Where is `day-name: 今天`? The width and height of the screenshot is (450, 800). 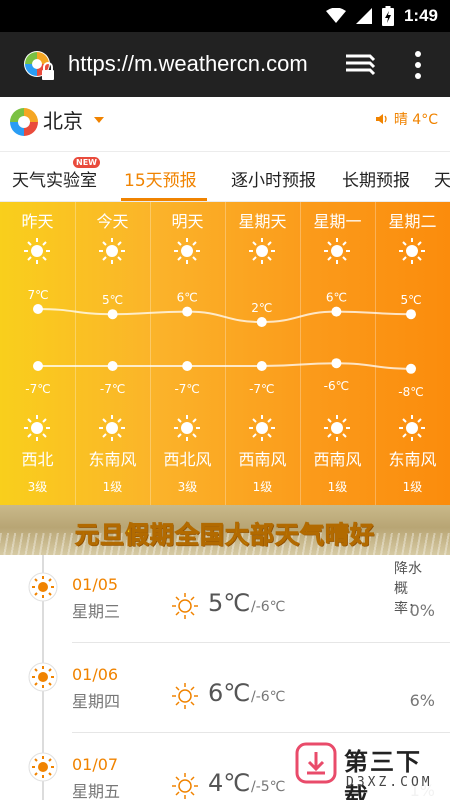
day-name: 今天 is located at coordinates (112, 221).